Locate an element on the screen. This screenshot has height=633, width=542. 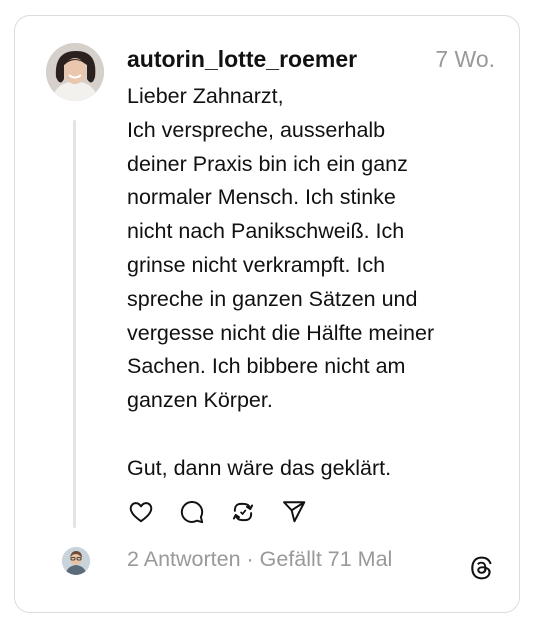
post-text-line: deiner Praxis bin ich ein ganz is located at coordinates (267, 163).